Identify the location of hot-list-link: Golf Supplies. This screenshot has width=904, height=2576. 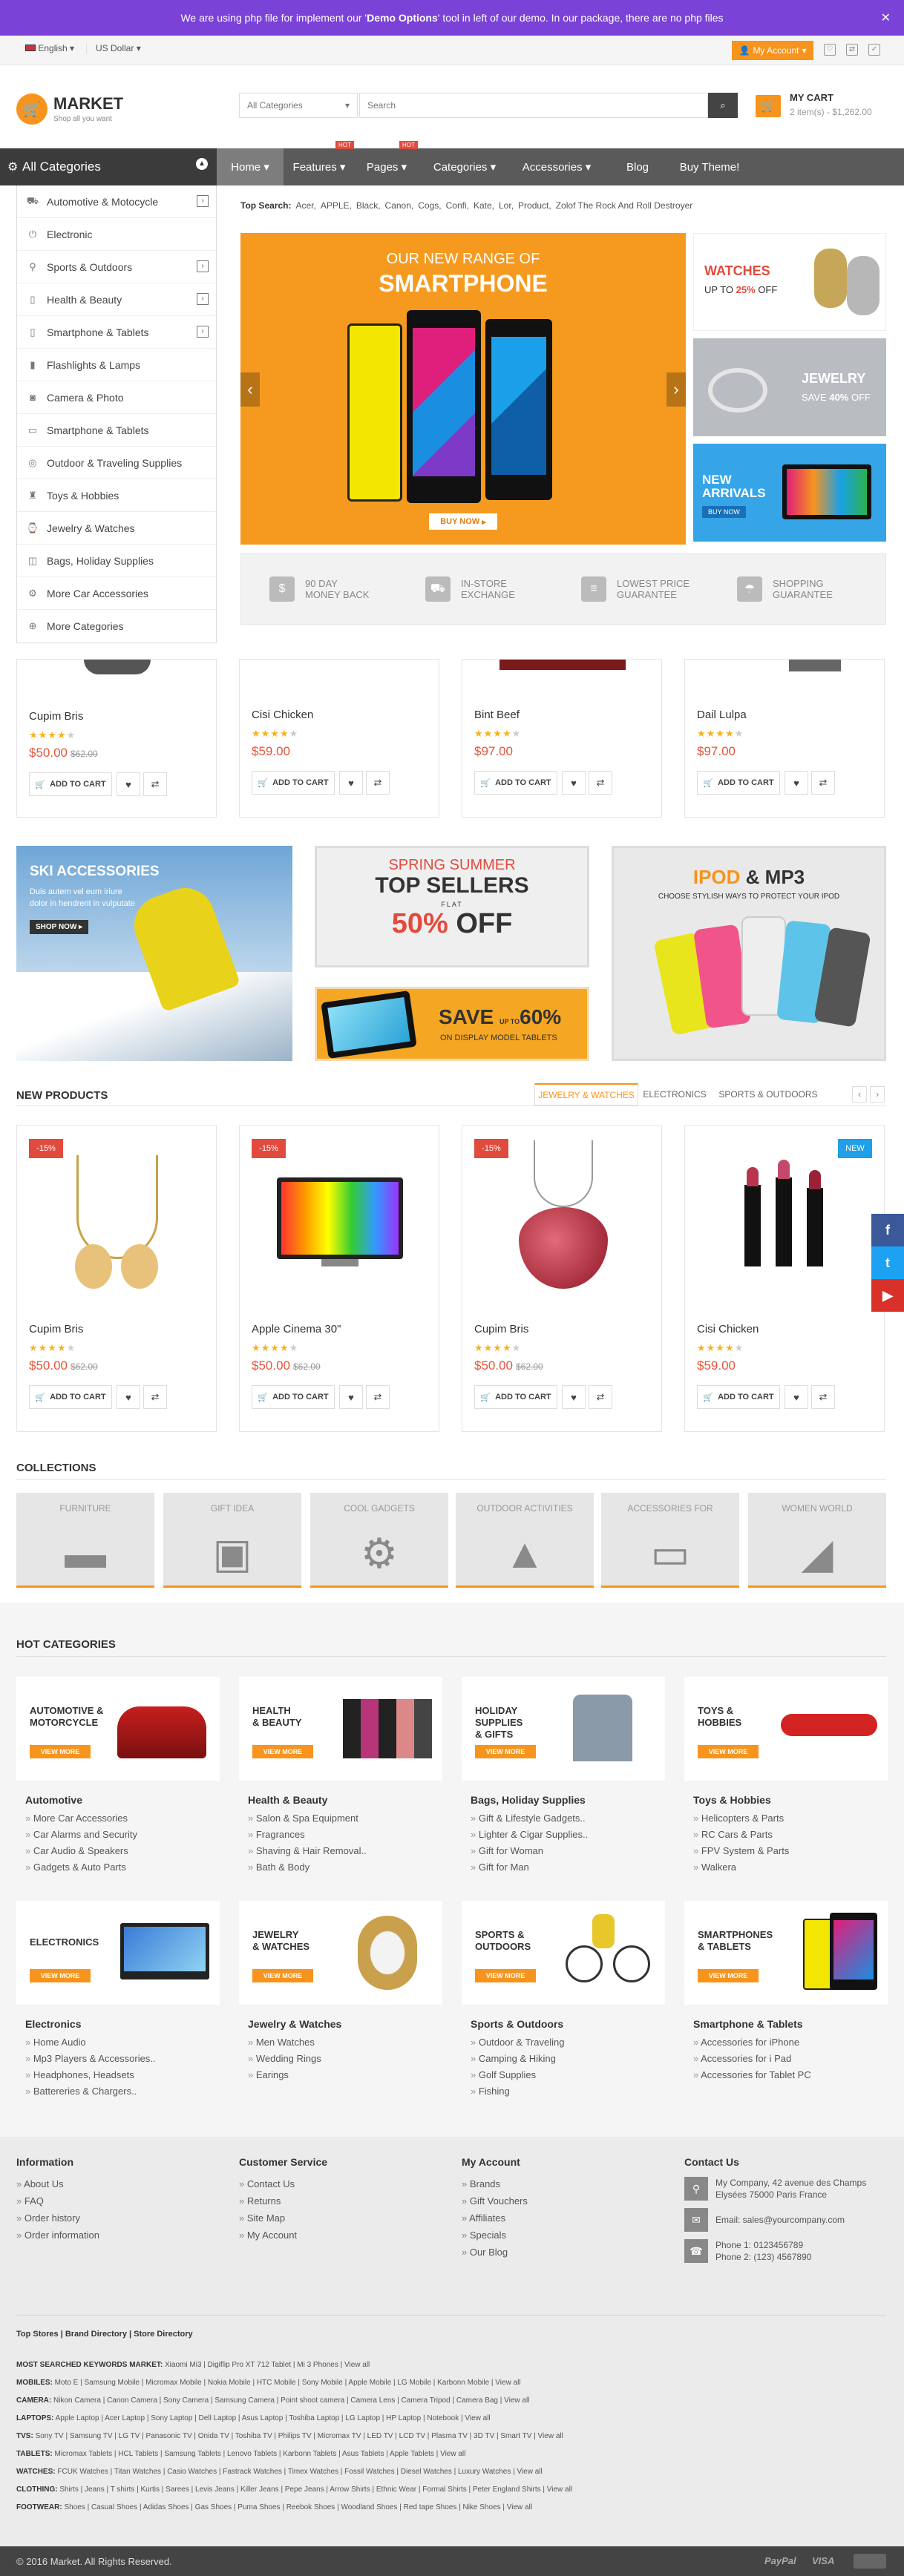
(517, 2075).